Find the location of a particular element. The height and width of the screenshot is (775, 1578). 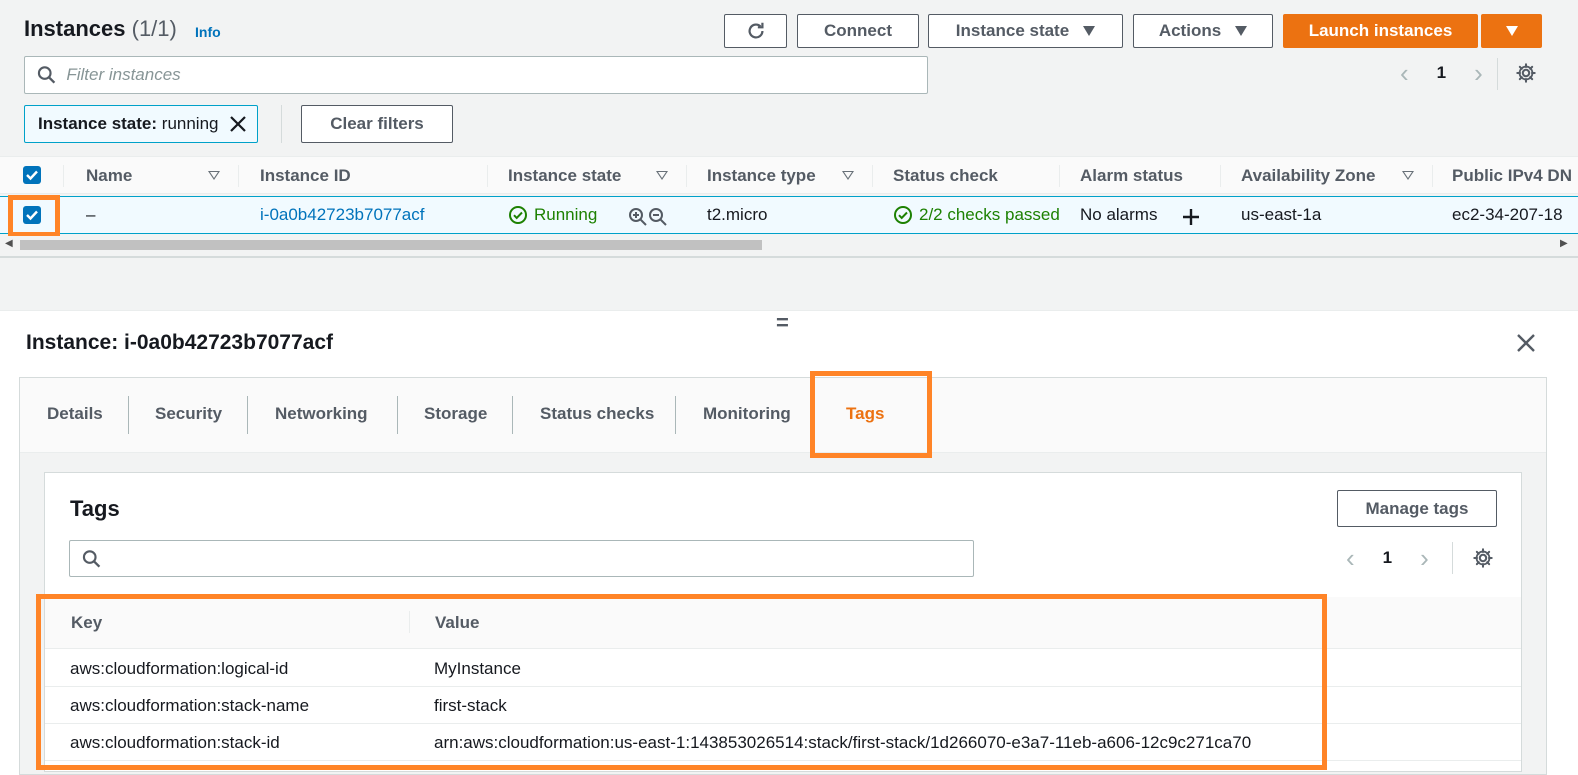

instances-pagination: ‹ 1 › is located at coordinates (1441, 73).